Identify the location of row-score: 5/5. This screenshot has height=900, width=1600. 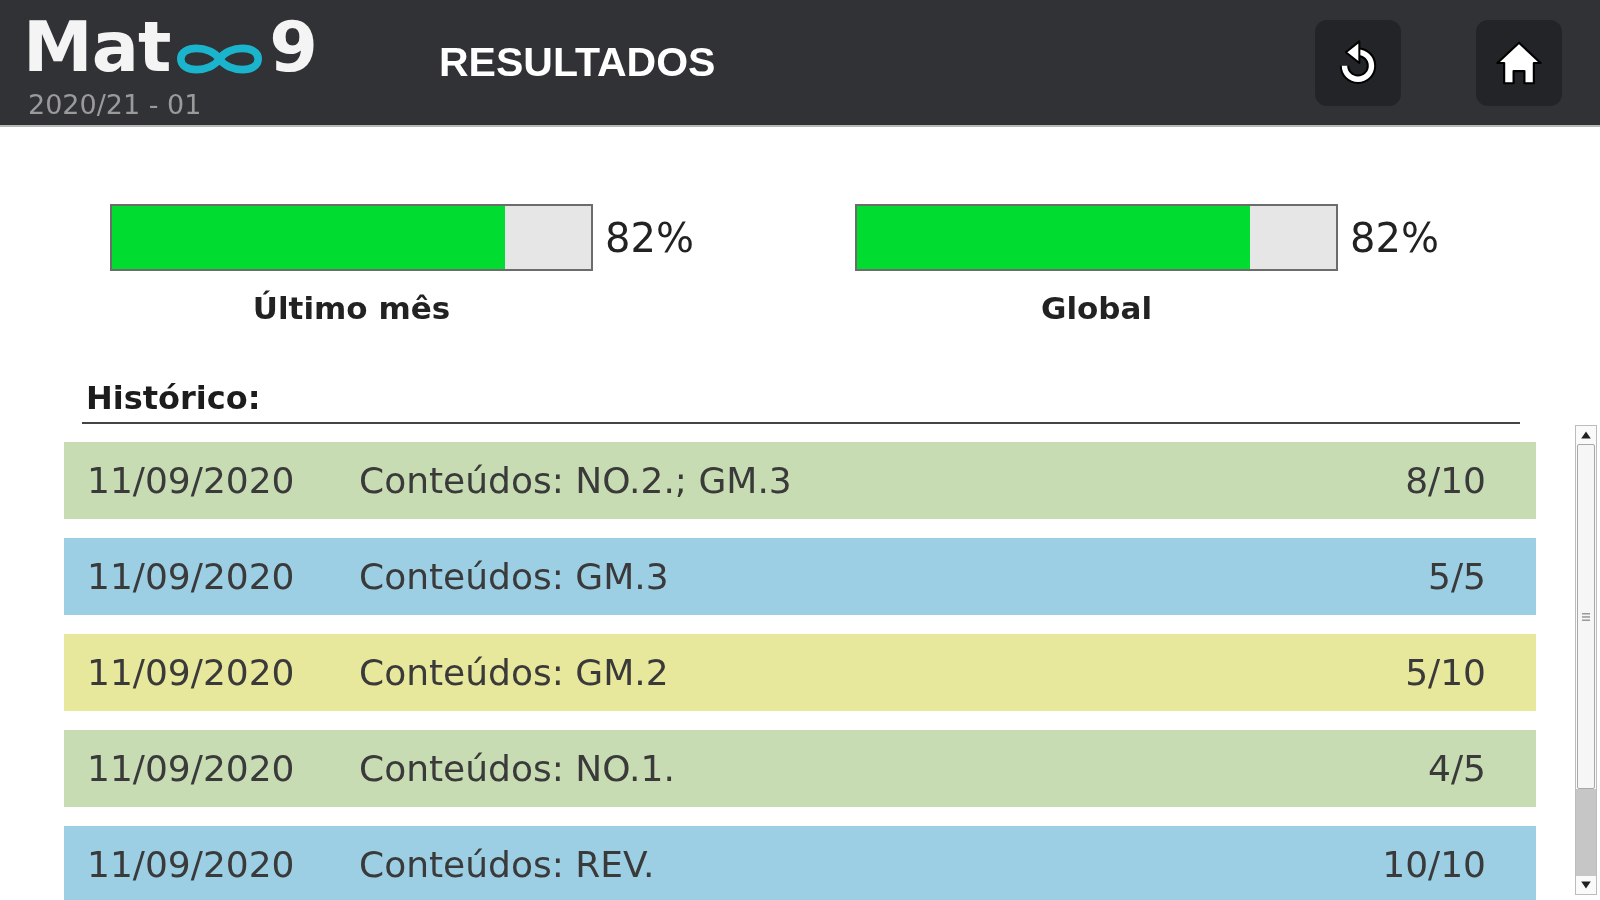
(1457, 576).